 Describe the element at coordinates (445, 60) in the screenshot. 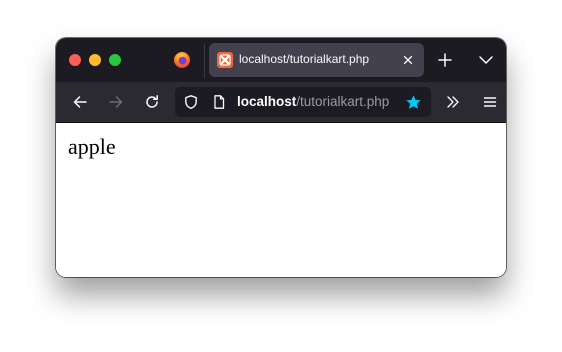

I see `new-tab-plus-icon` at that location.